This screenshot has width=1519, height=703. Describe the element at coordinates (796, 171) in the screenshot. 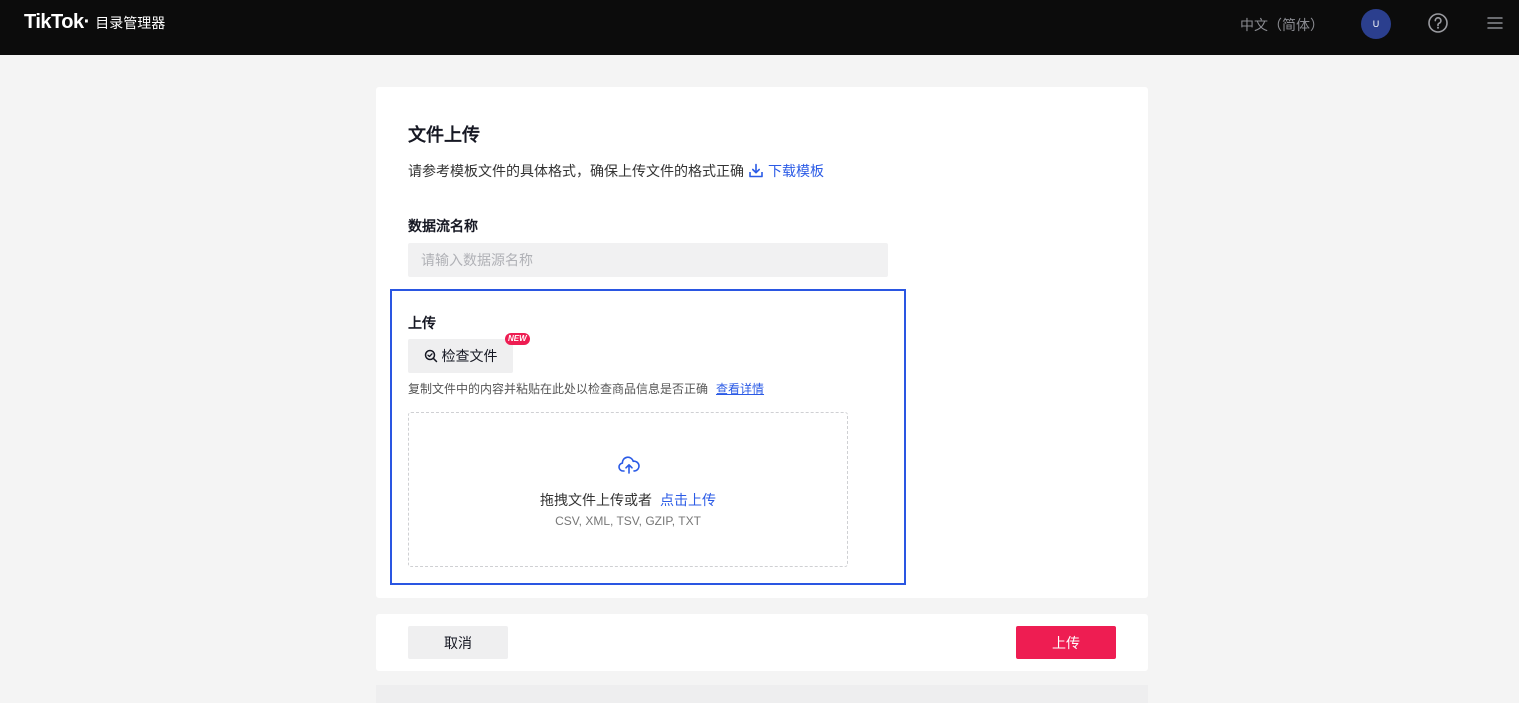

I see `download-template-label: 下载模板` at that location.